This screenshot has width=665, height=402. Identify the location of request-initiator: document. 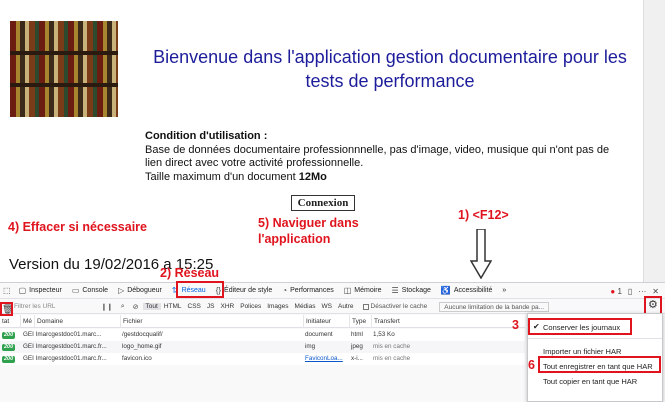
(319, 334).